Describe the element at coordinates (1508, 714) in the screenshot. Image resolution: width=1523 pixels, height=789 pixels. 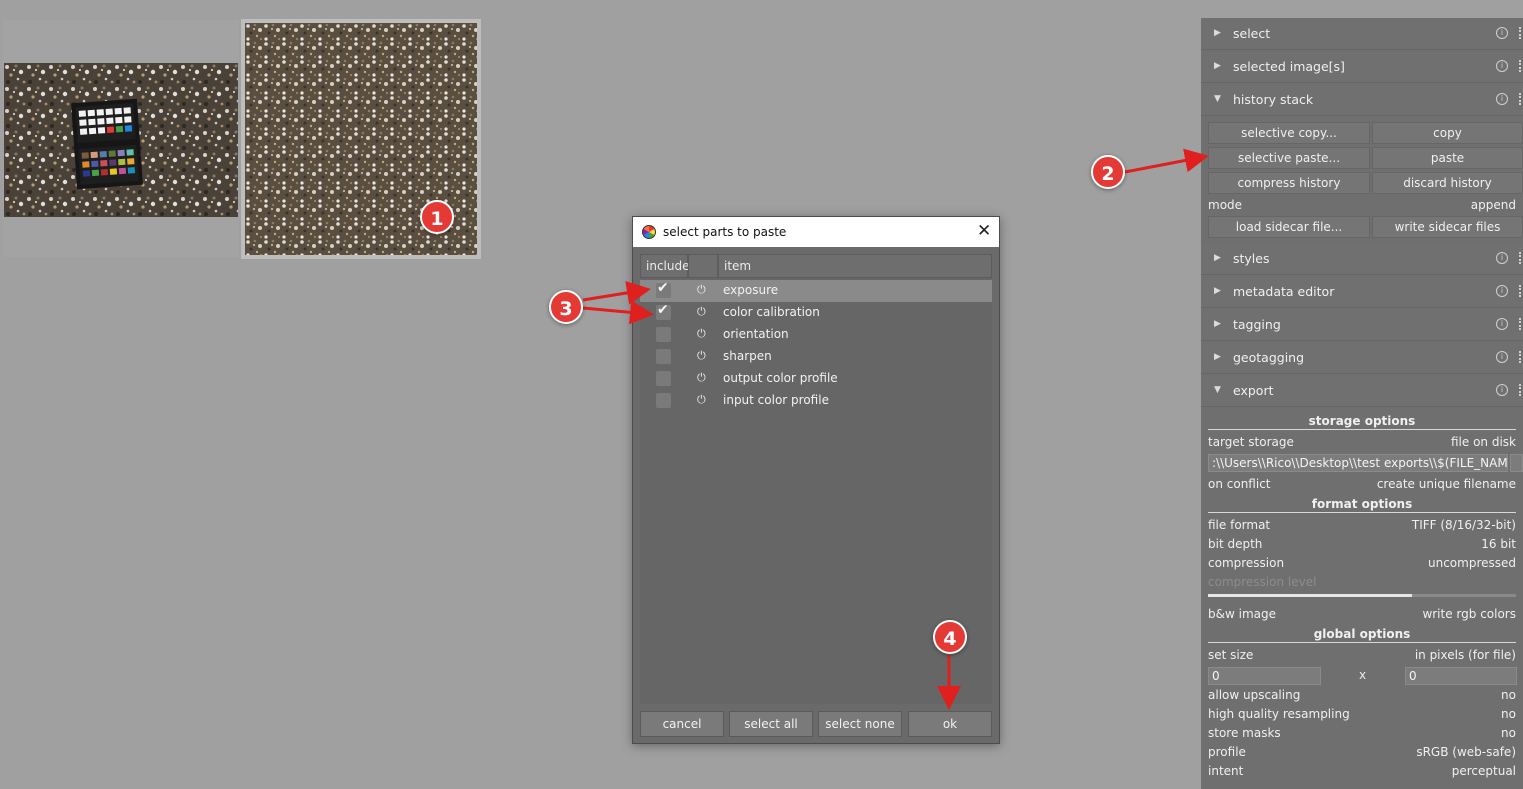
I see `hq-resampling-value: no` at that location.